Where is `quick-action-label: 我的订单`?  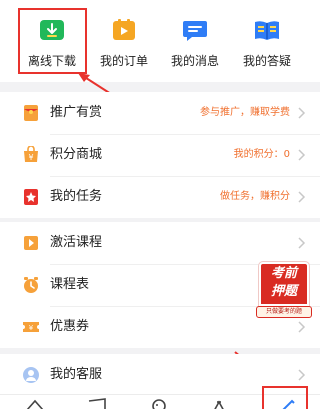
quick-action-label: 我的订单 is located at coordinates (123, 61).